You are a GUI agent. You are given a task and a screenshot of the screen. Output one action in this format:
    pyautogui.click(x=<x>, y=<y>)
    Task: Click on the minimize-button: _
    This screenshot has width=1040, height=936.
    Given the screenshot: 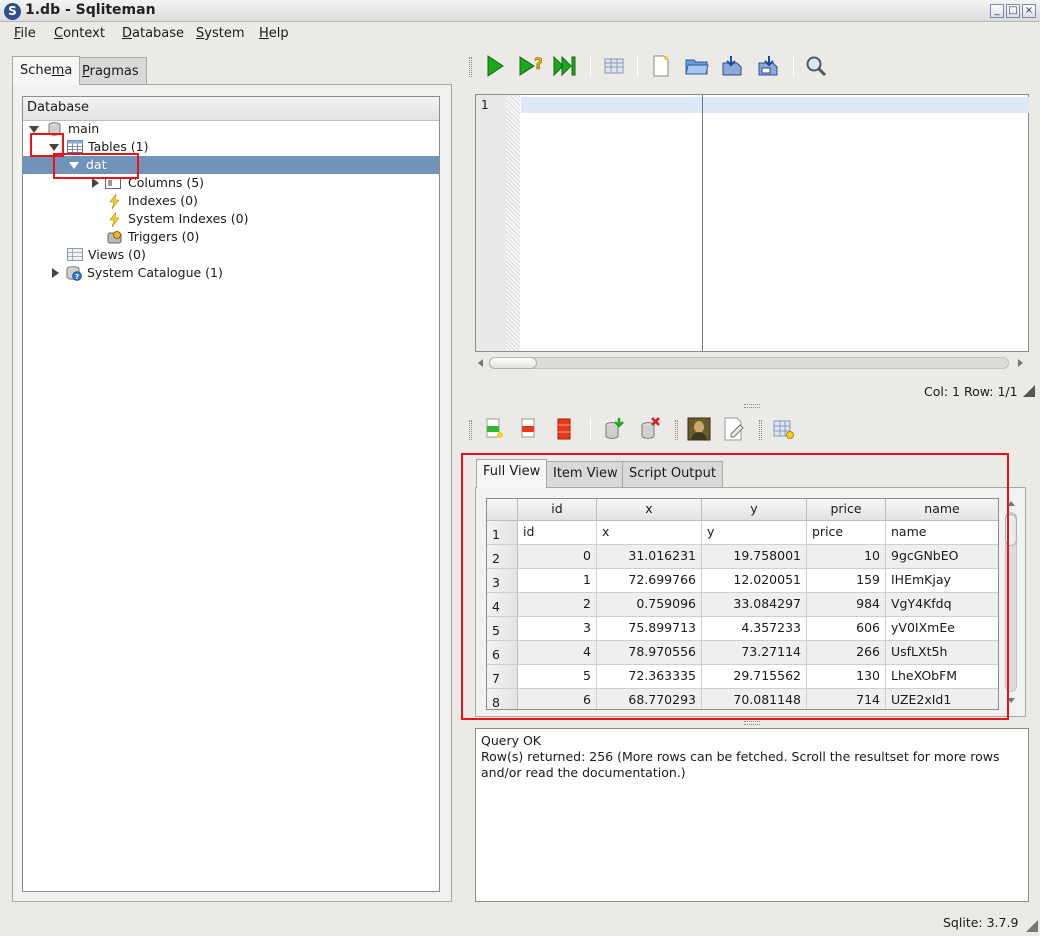 What is the action you would take?
    pyautogui.click(x=997, y=11)
    